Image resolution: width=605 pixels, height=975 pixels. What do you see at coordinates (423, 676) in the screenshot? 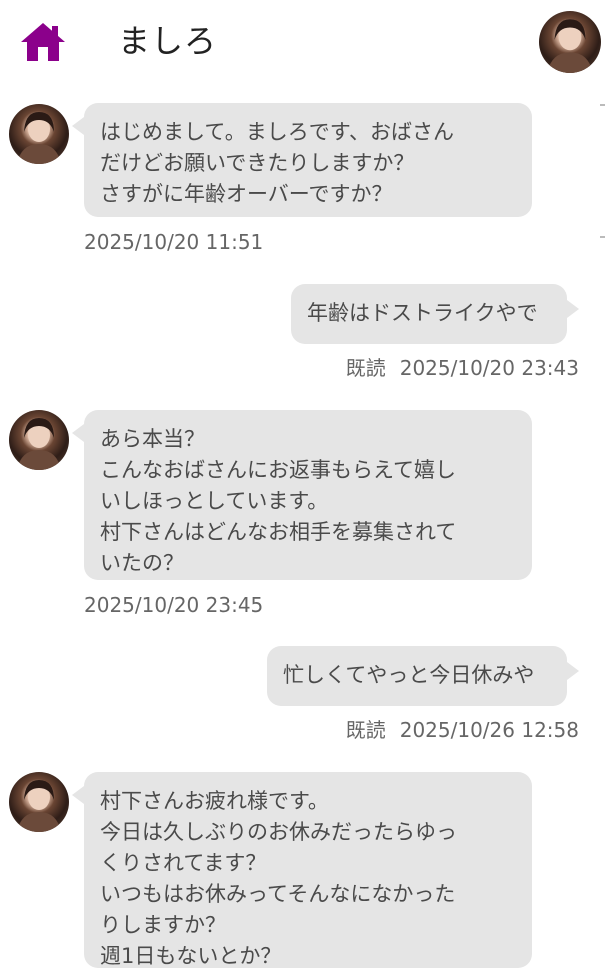
I see `message-bubble-outgoing: 忙しくてやっと今日休みや` at bounding box center [423, 676].